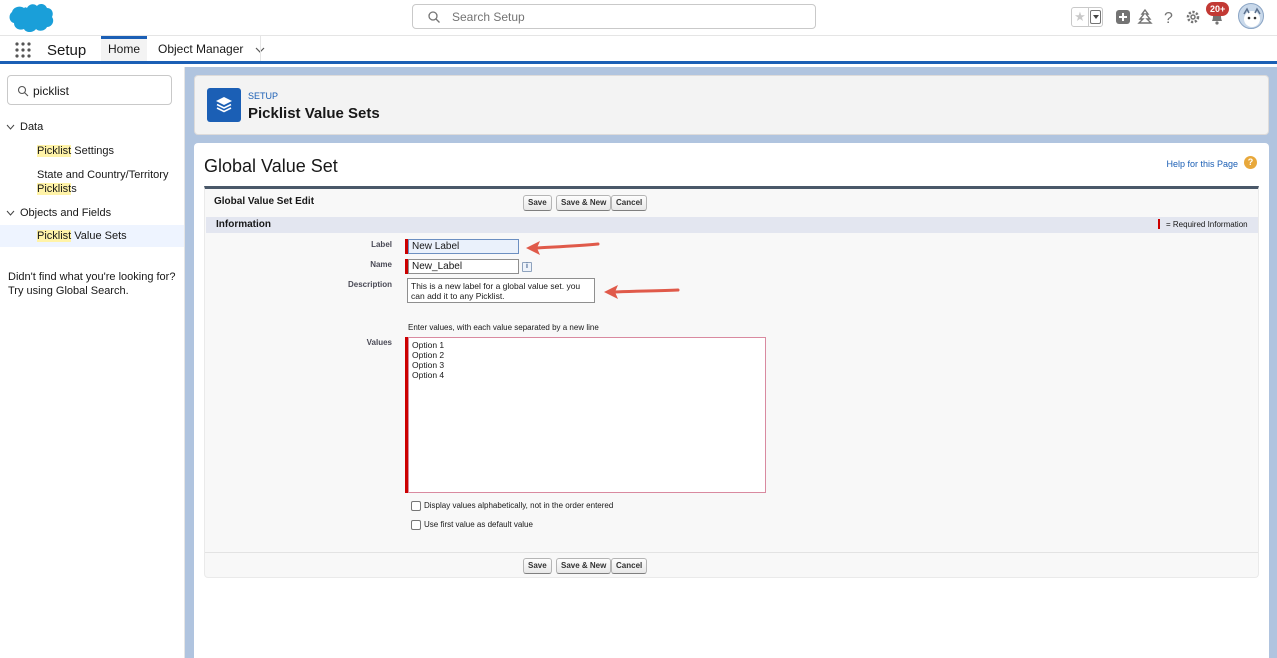  Describe the element at coordinates (201, 49) in the screenshot. I see `tab-object-manager-label: Object Manager` at that location.